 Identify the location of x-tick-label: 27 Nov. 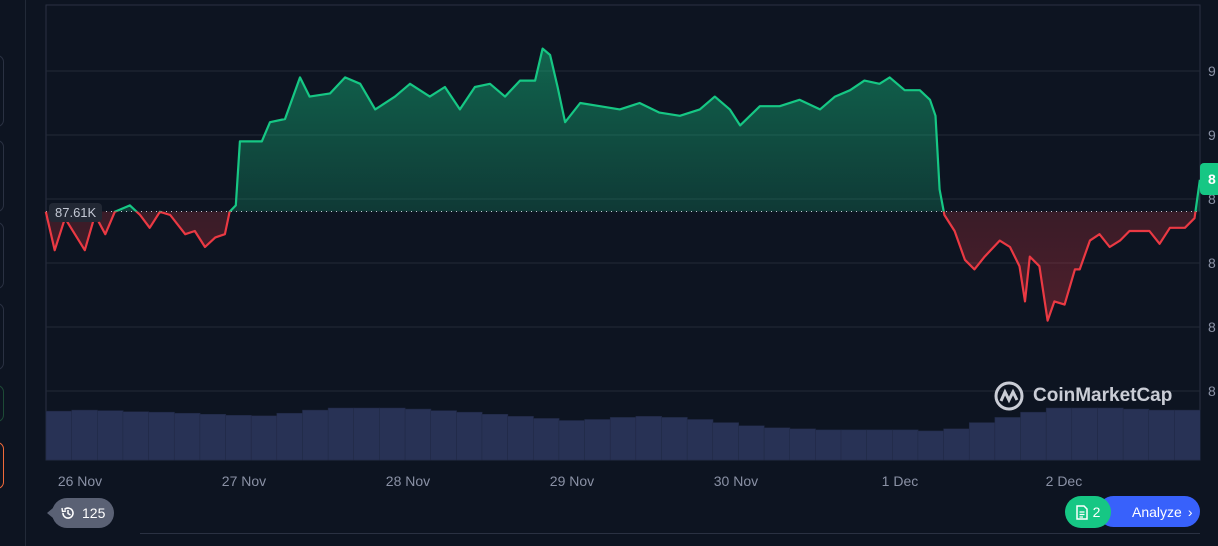
(244, 481).